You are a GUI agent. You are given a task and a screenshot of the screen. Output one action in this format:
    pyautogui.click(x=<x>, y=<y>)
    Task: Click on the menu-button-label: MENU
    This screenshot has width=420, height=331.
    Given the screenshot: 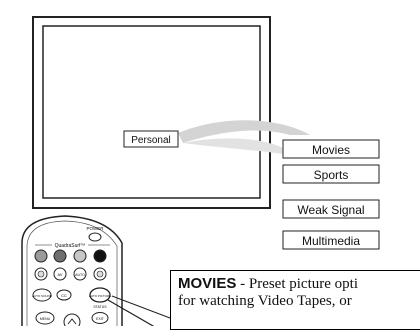 What is the action you would take?
    pyautogui.click(x=45, y=319)
    